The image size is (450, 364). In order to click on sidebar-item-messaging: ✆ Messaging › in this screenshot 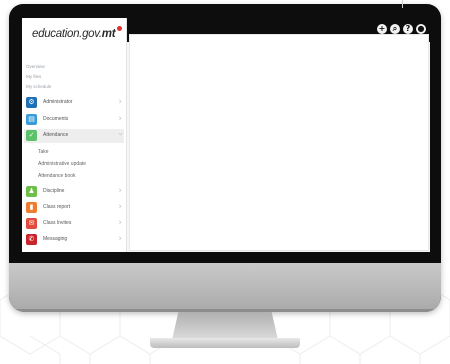, I will do `click(74, 240)`.